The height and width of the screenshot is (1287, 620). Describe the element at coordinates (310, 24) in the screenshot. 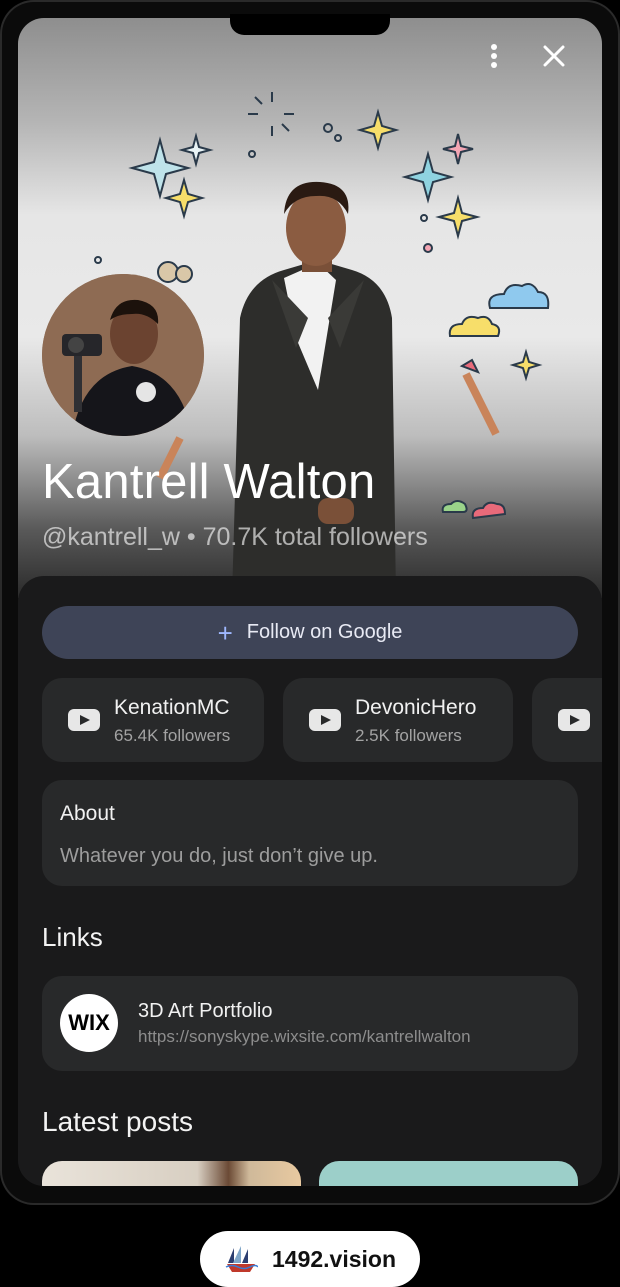

I see `camera-notch` at that location.